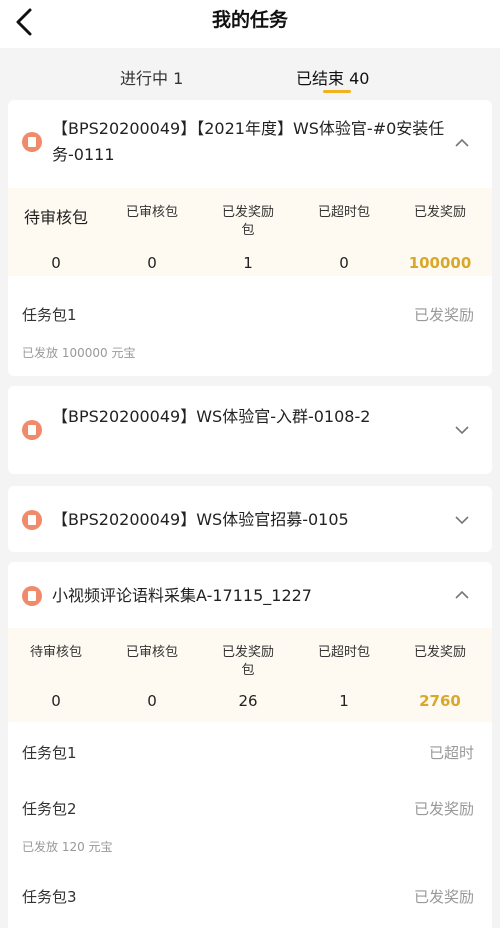 The image size is (500, 928). Describe the element at coordinates (451, 753) in the screenshot. I see `package-status: 已超时` at that location.